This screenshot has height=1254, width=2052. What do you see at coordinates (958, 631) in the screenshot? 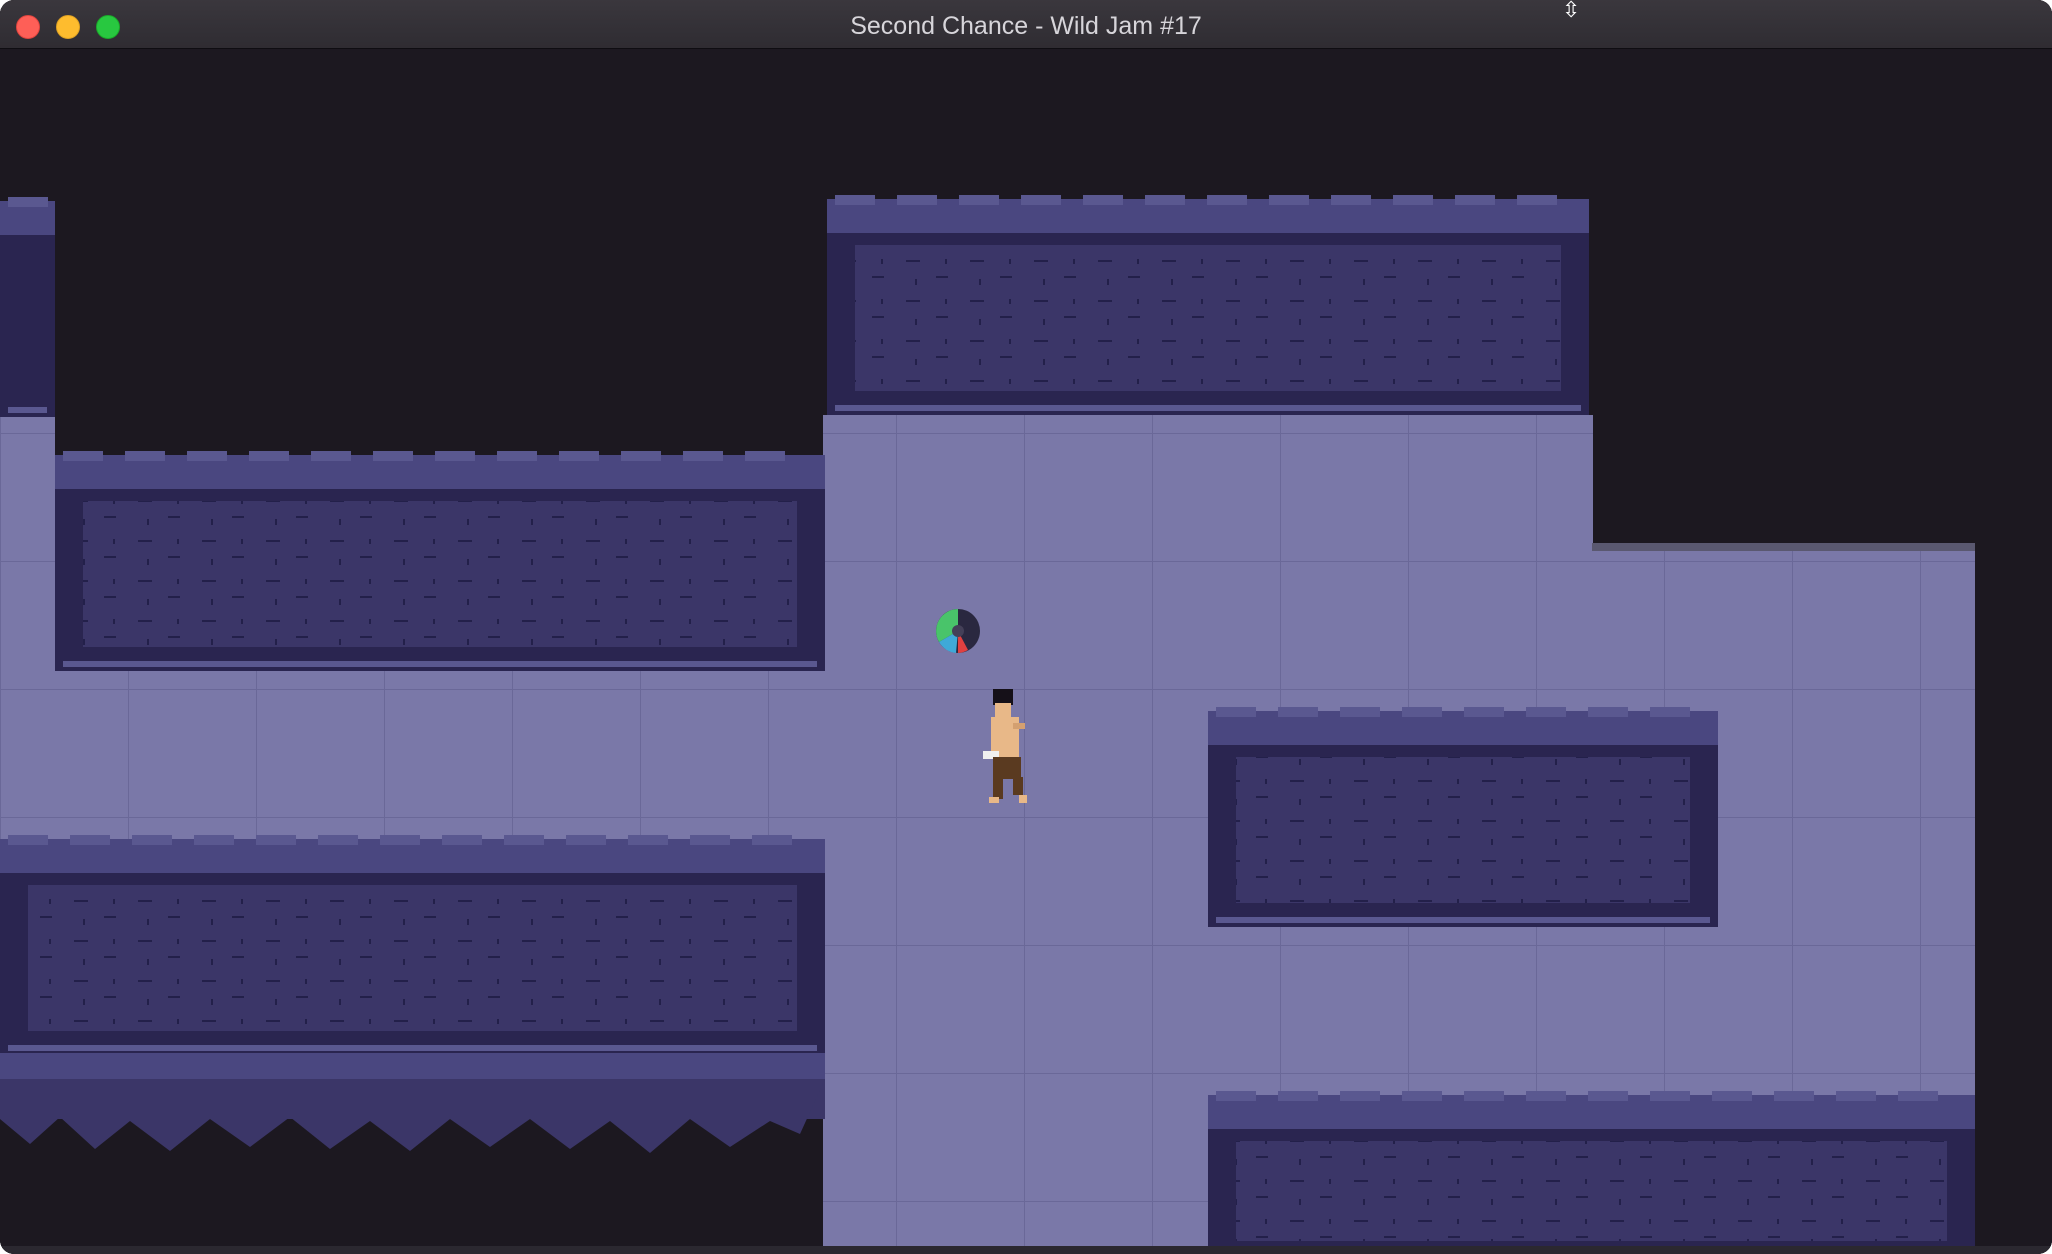
I see `cooldown-ring-icon` at bounding box center [958, 631].